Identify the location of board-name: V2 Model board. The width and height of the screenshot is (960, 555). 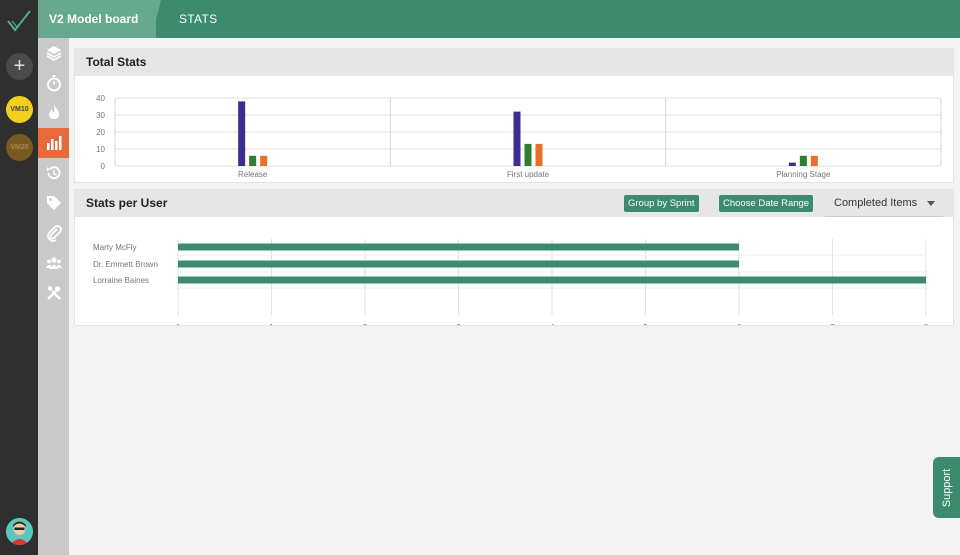
(97, 19).